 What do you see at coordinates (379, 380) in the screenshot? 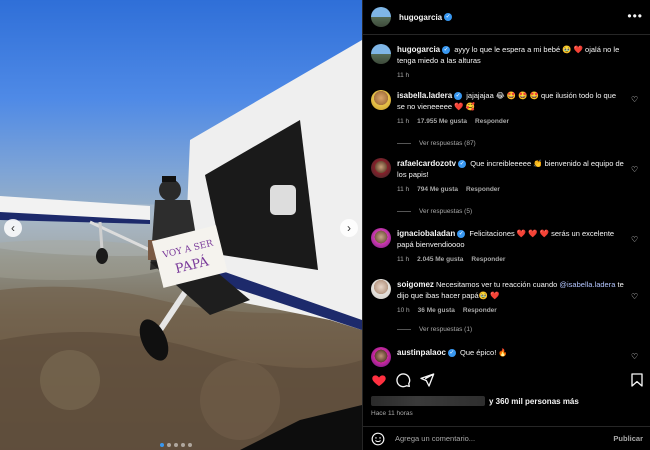
I see `heart-icon` at bounding box center [379, 380].